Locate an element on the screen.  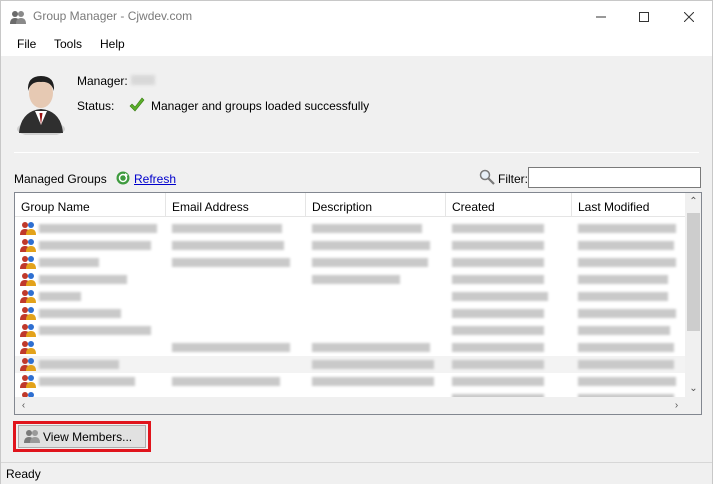
group-members-icon is located at coordinates (32, 436).